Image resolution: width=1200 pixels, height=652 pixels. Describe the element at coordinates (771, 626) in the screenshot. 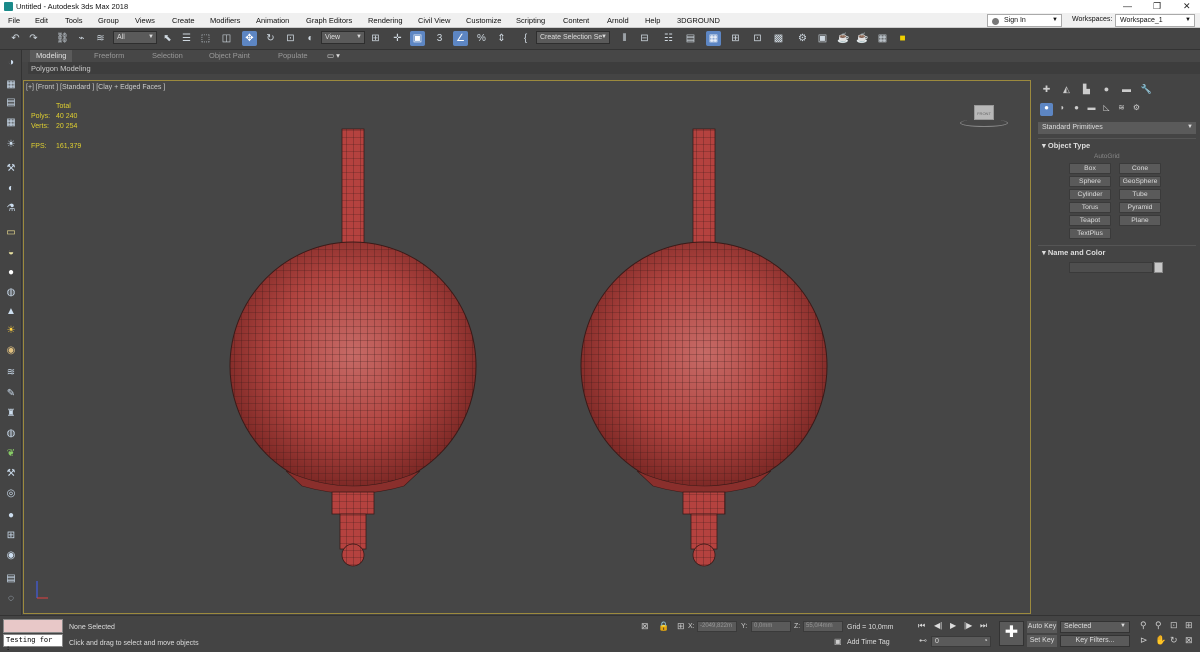

I see `y-coordinate-field: 0,0mm` at that location.